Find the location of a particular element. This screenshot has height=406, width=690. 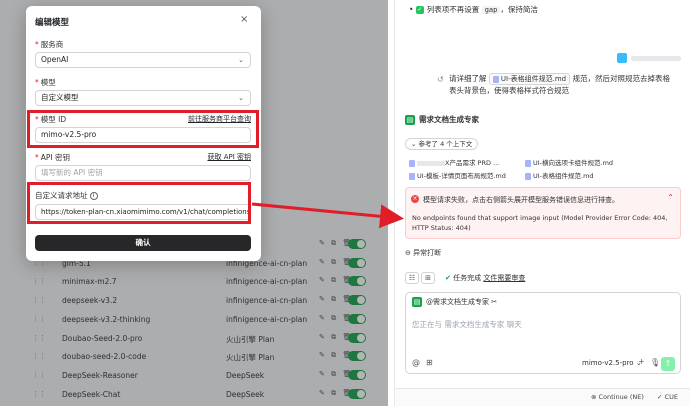

task-status: ✔ 任务完成 文件需要审查 is located at coordinates (485, 278).